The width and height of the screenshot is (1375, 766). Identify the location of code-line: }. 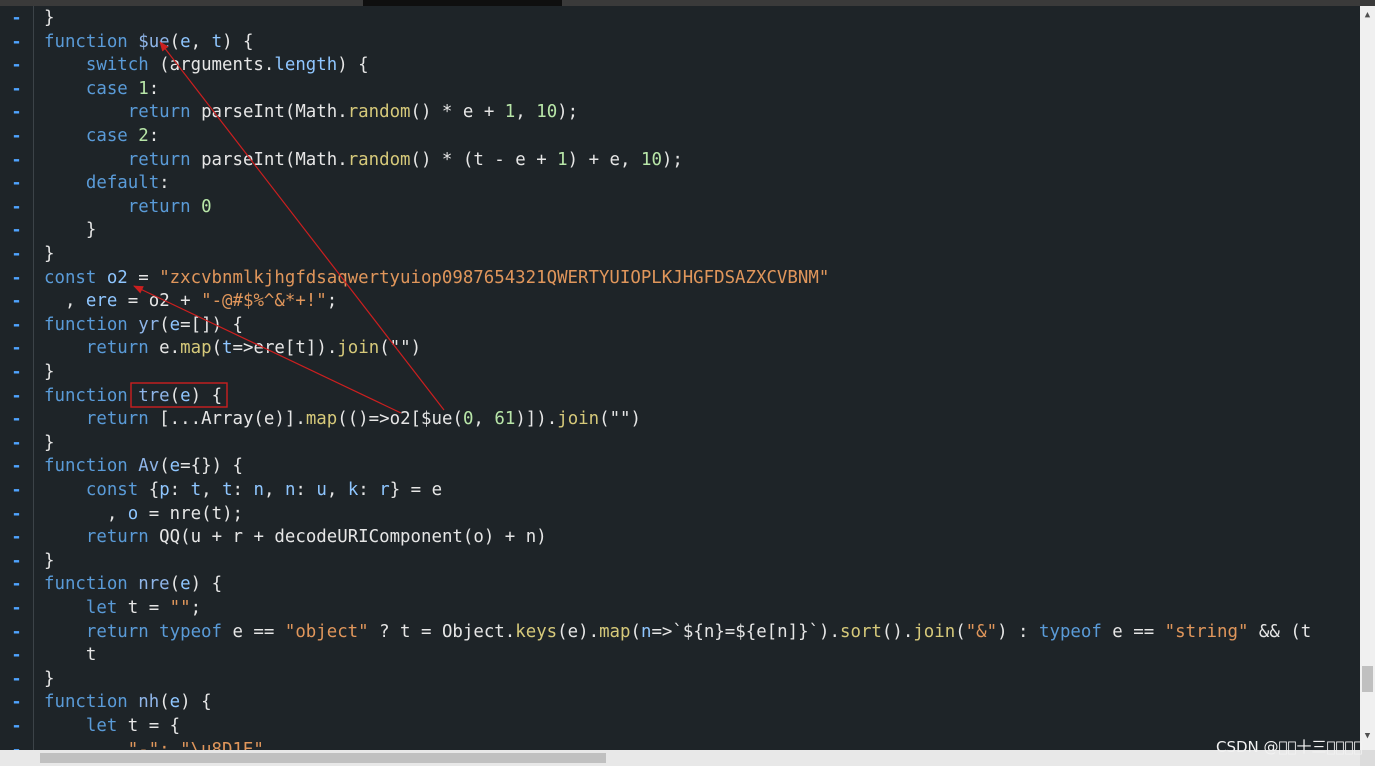
(70, 231).